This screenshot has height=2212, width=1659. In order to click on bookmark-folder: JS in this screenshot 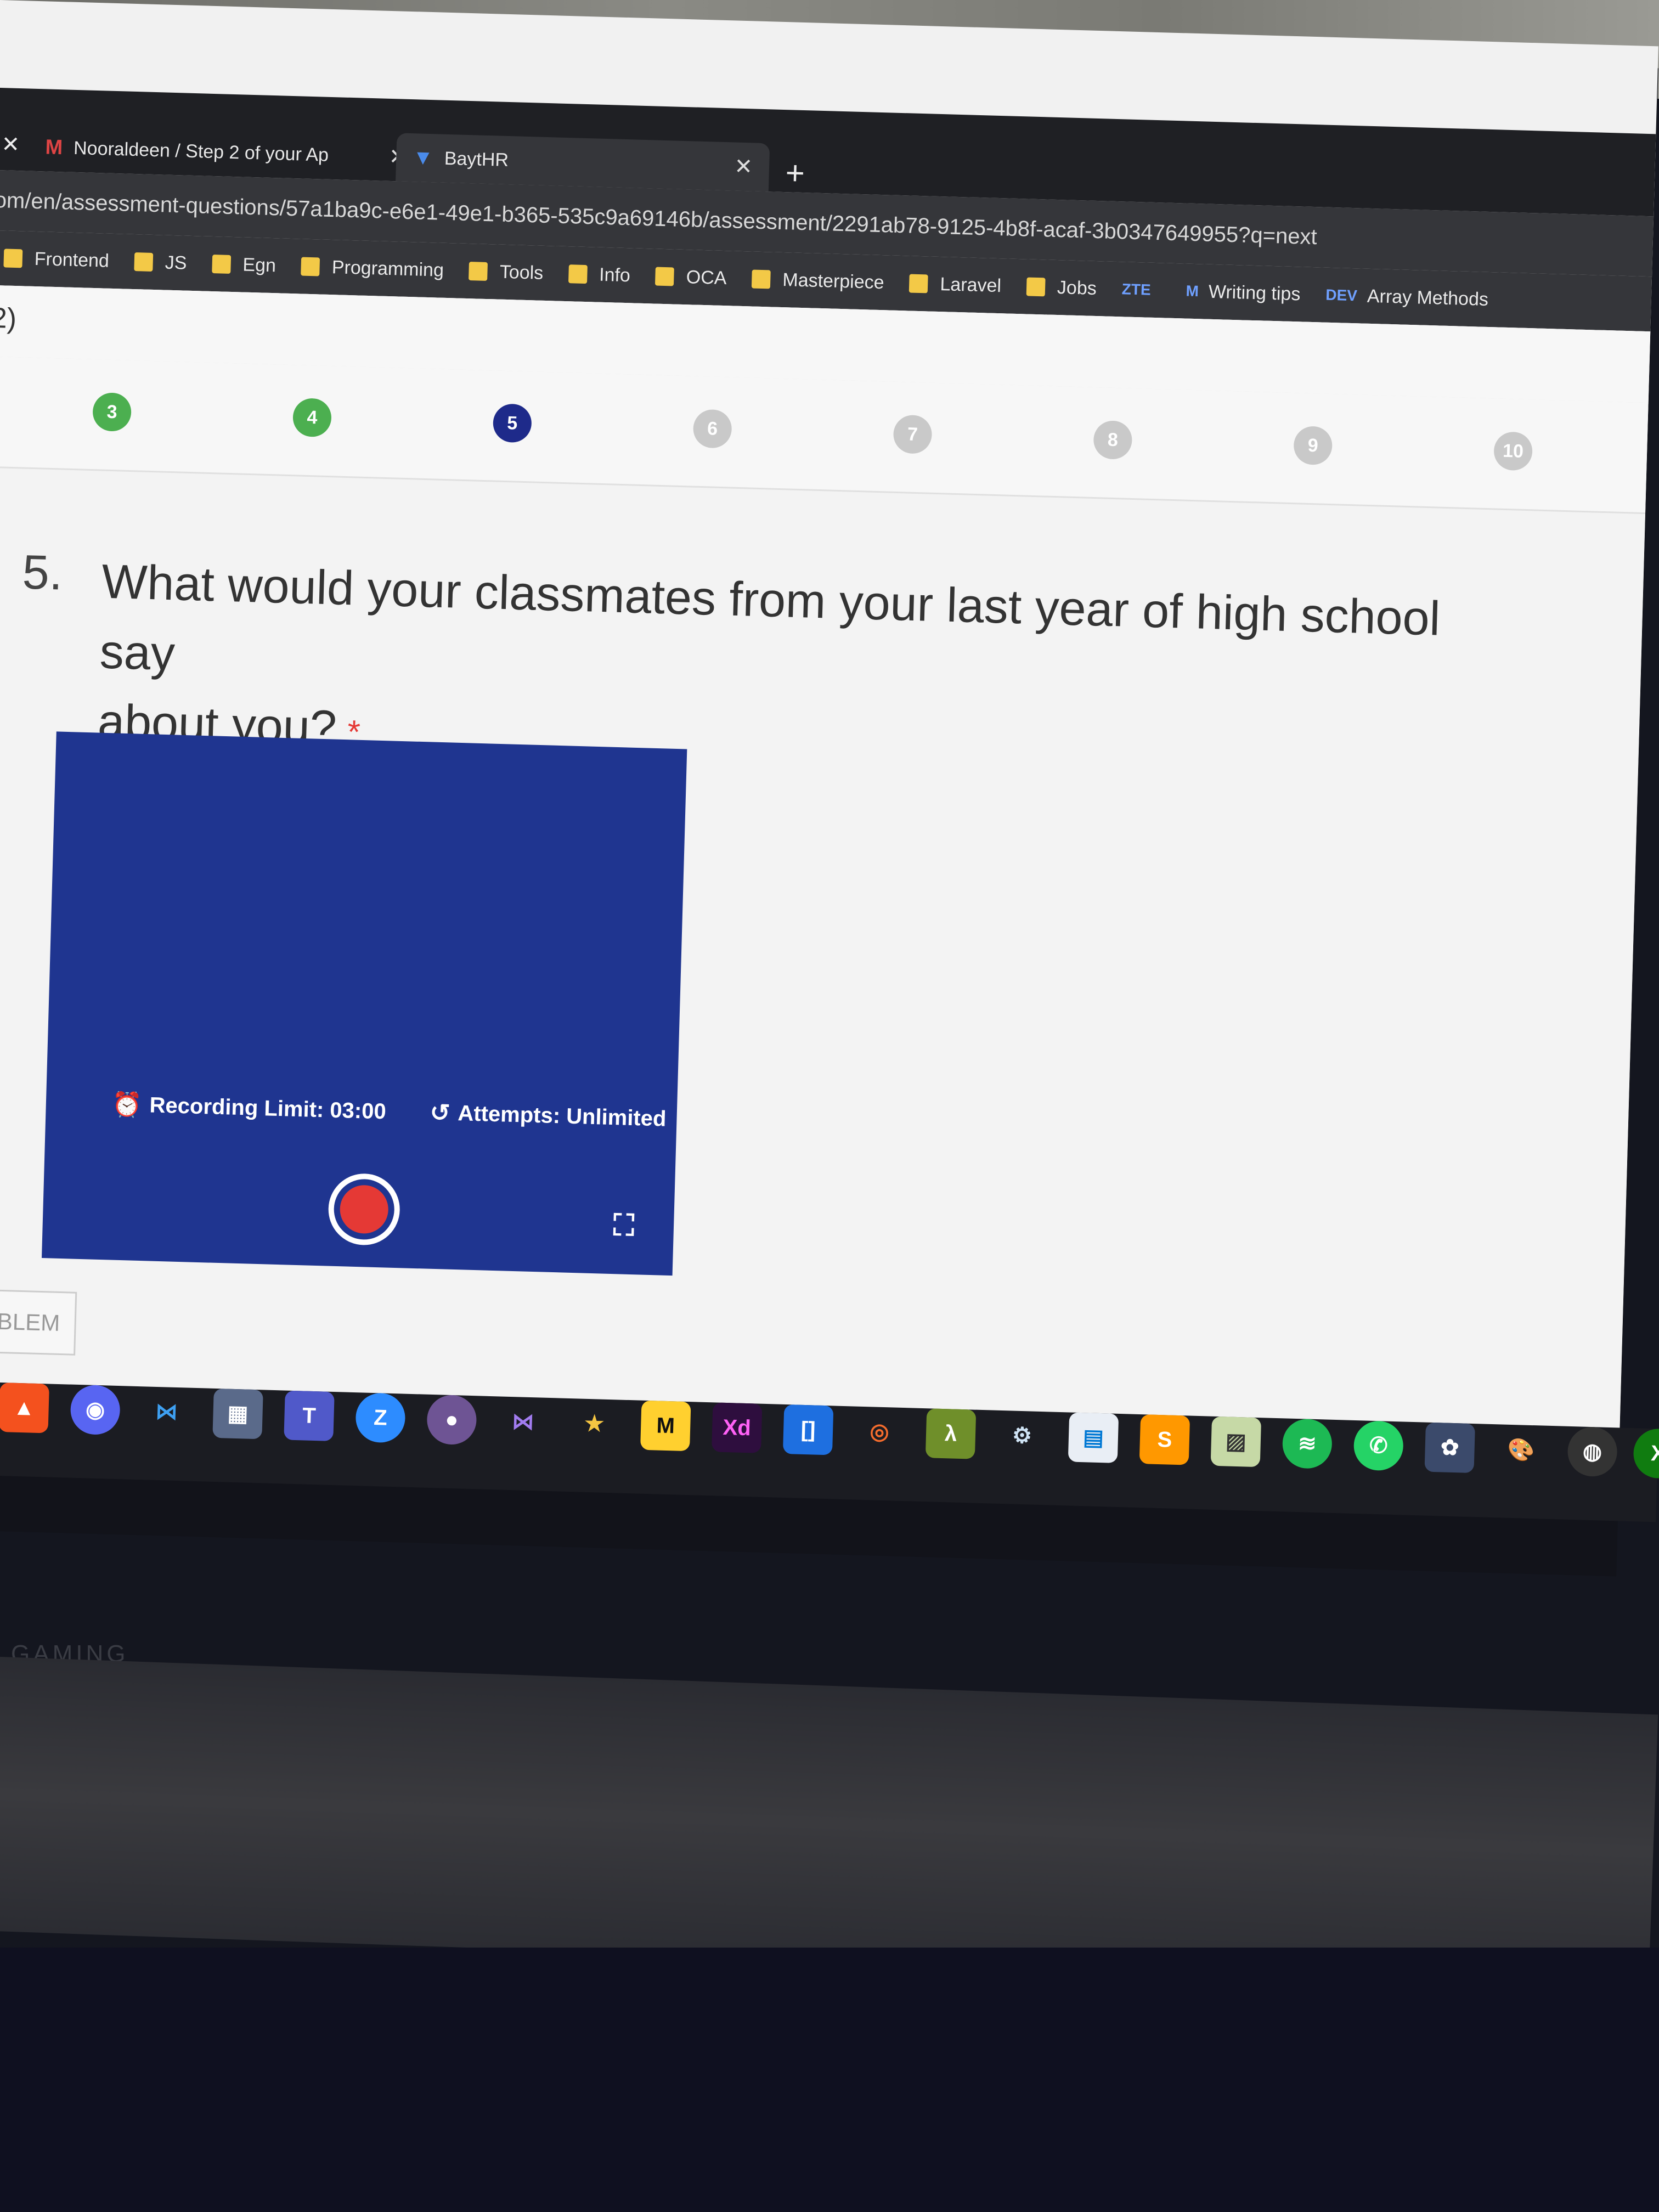, I will do `click(161, 262)`.